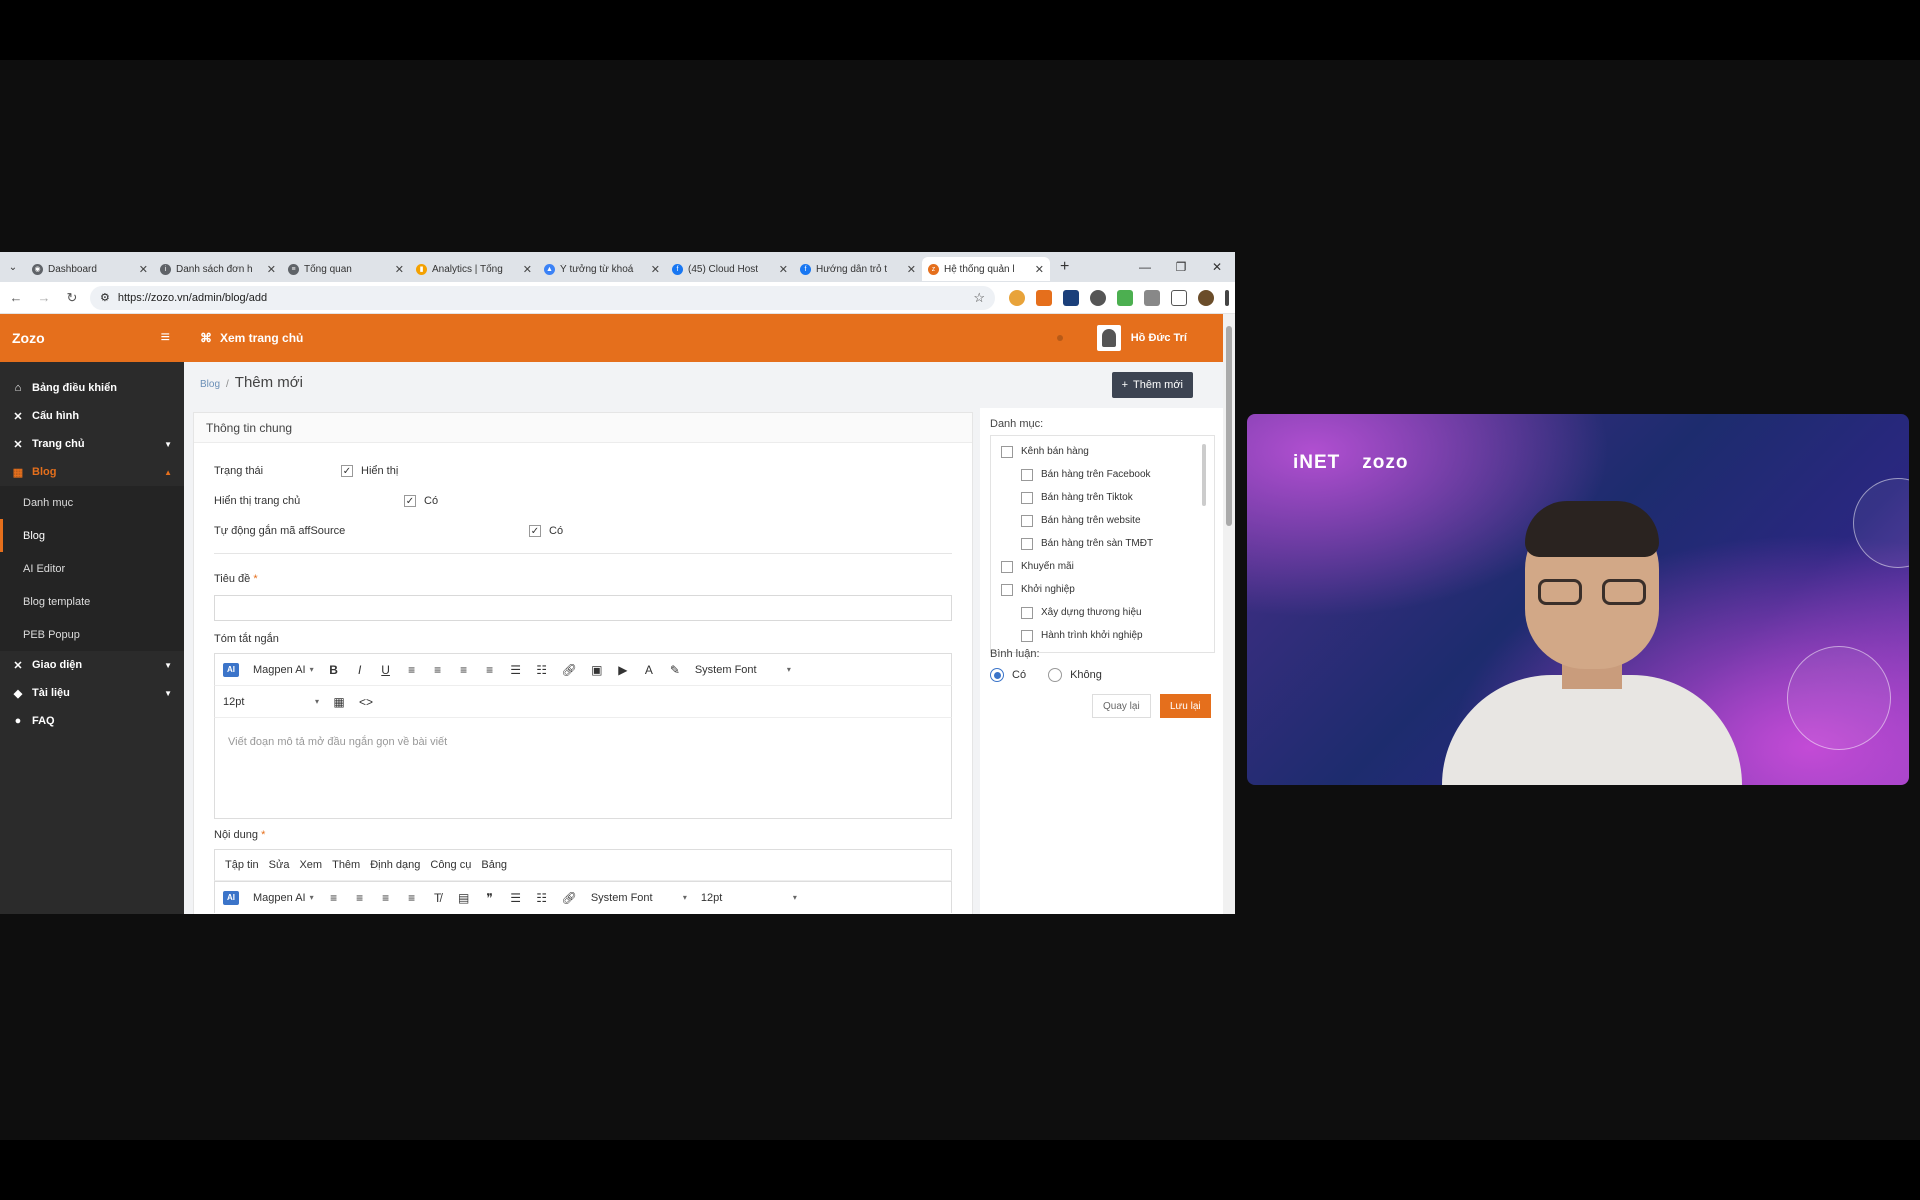  Describe the element at coordinates (92, 601) in the screenshot. I see `sidebar-subitem-blog-template: Blog template` at that location.